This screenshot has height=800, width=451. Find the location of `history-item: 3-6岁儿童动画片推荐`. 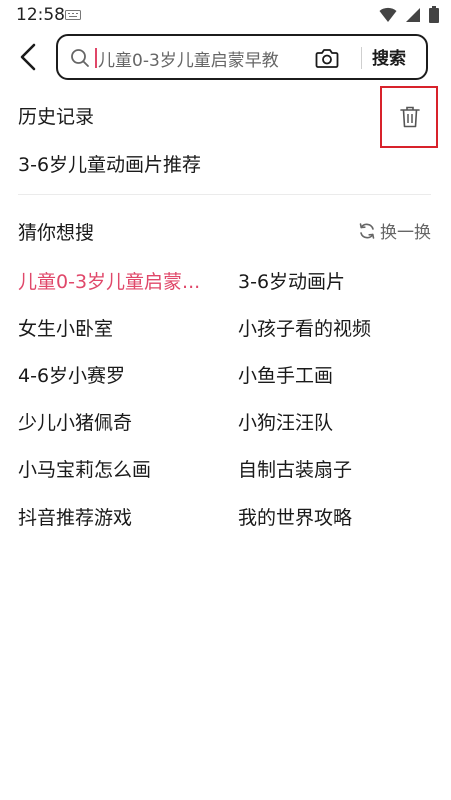

history-item: 3-6岁儿童动画片推荐 is located at coordinates (109, 163).